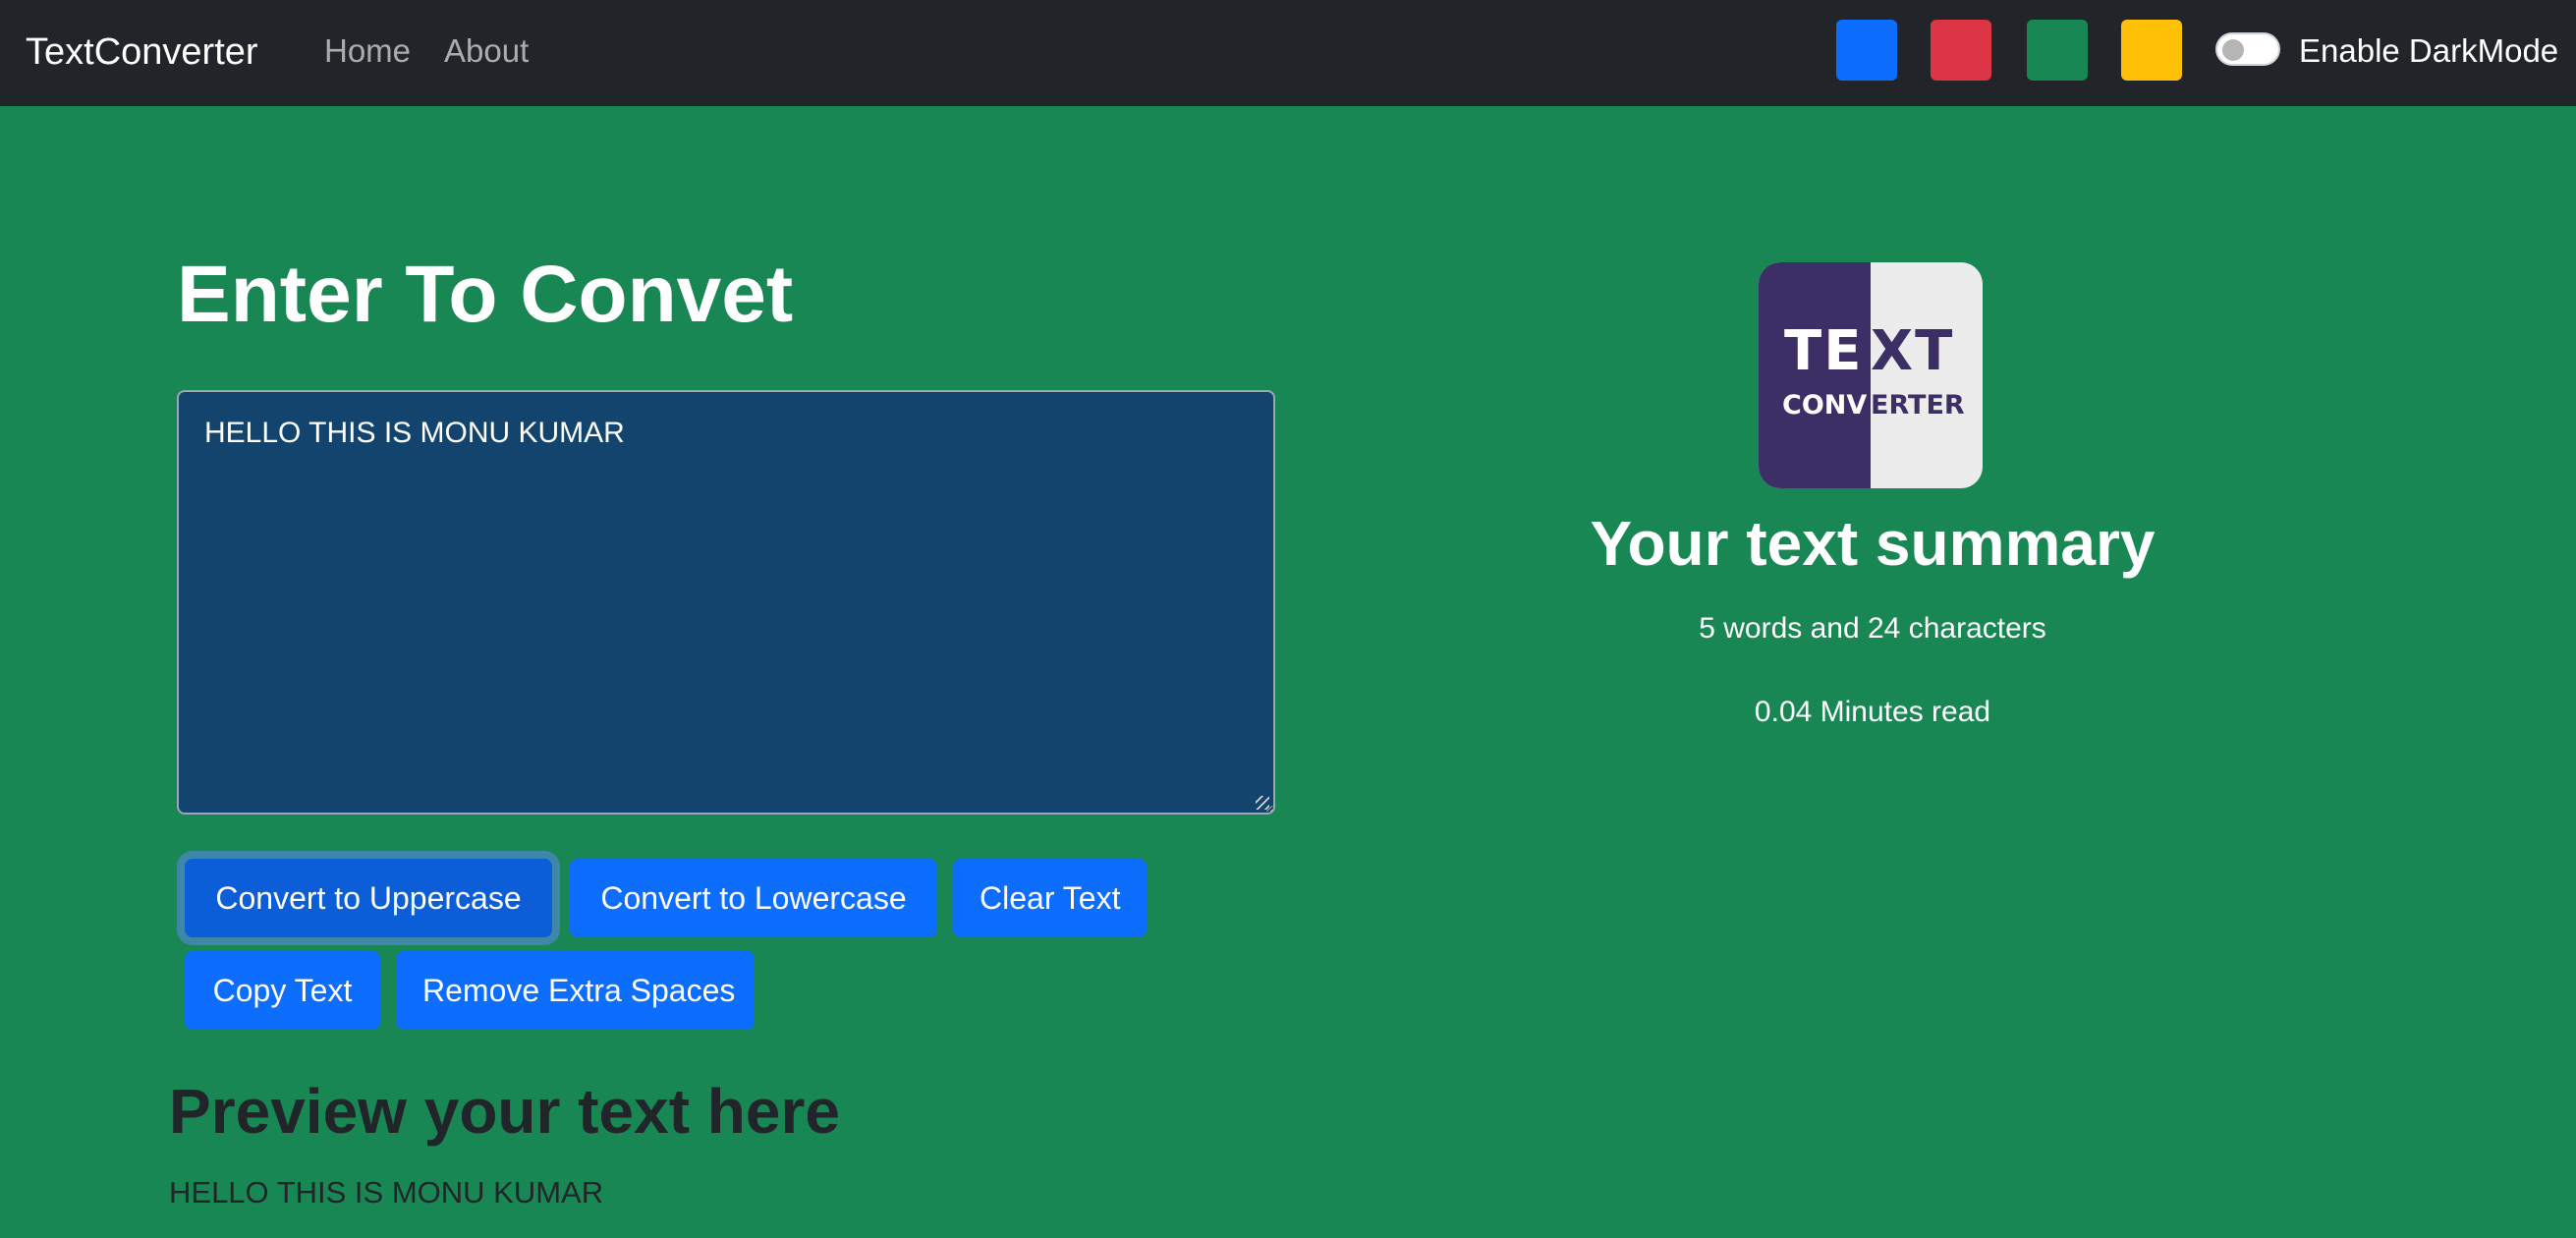  Describe the element at coordinates (486, 51) in the screenshot. I see `nav-link-about: About` at that location.